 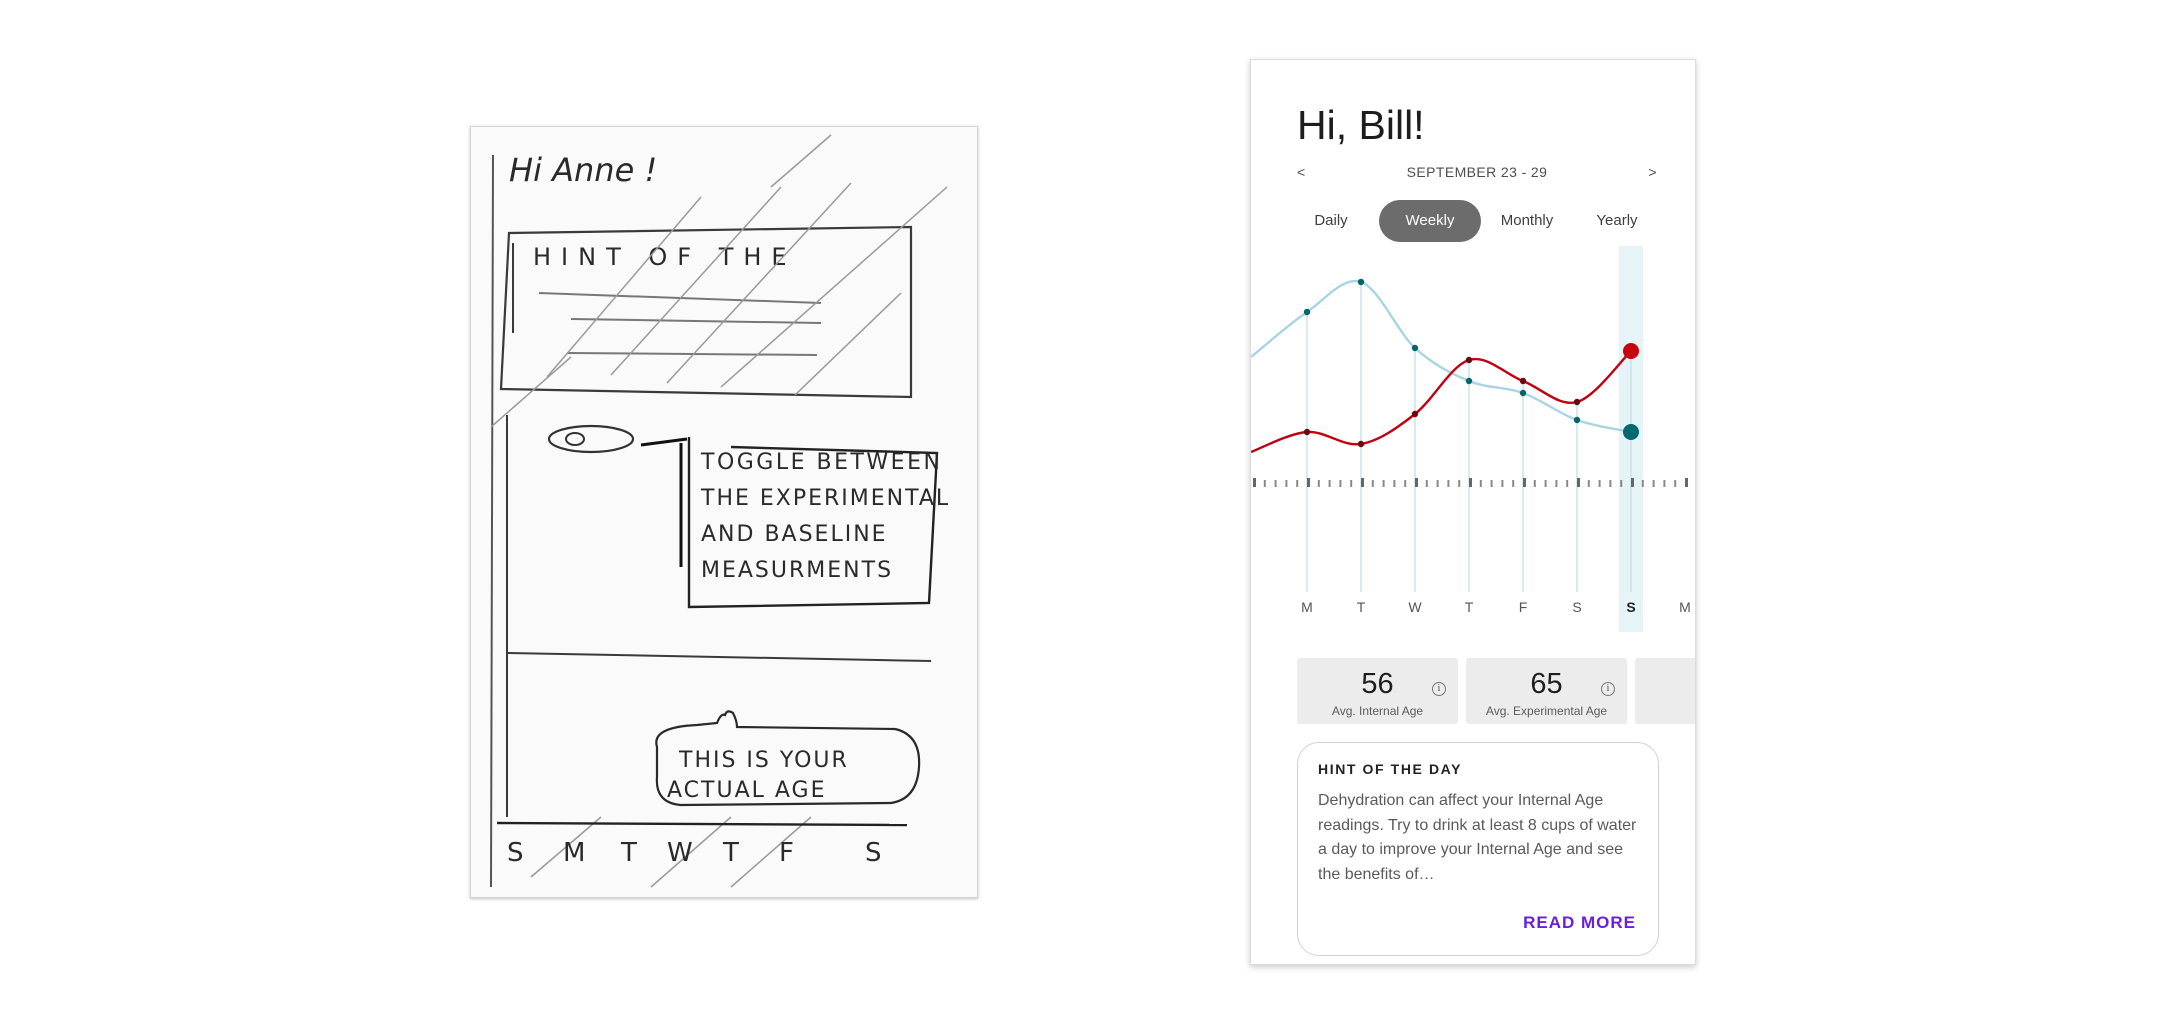 What do you see at coordinates (1665, 711) in the screenshot?
I see `stat-label: Av` at bounding box center [1665, 711].